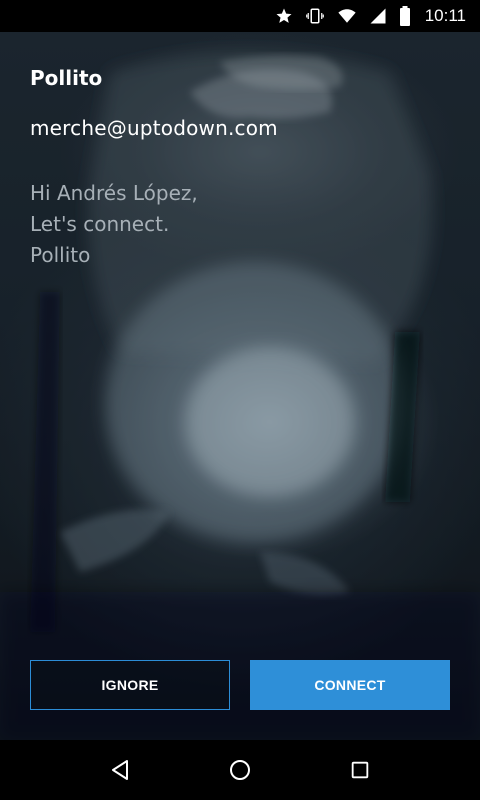 The height and width of the screenshot is (800, 480). What do you see at coordinates (405, 16) in the screenshot?
I see `battery-icon` at bounding box center [405, 16].